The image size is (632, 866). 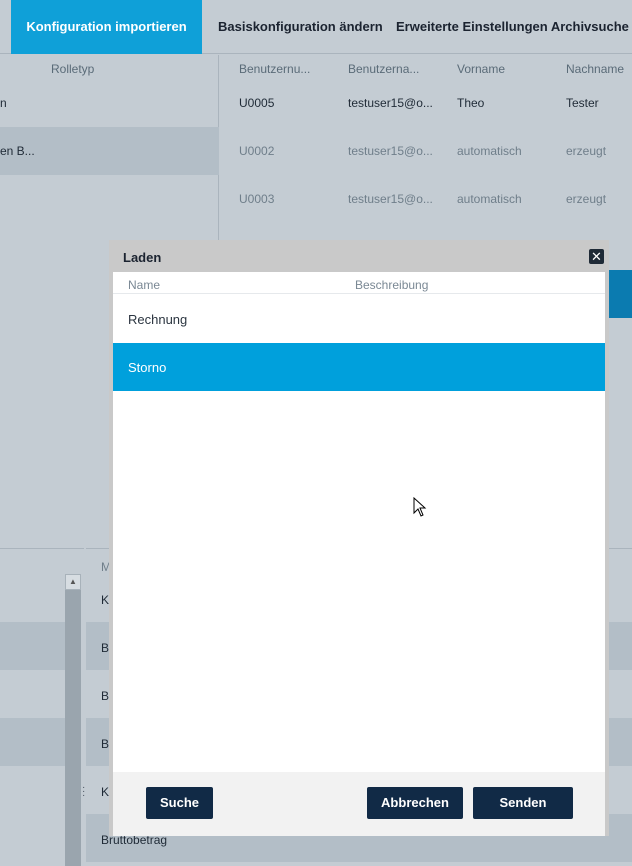 What do you see at coordinates (72, 69) in the screenshot?
I see `column-header-rolletyp: Rolletyp` at bounding box center [72, 69].